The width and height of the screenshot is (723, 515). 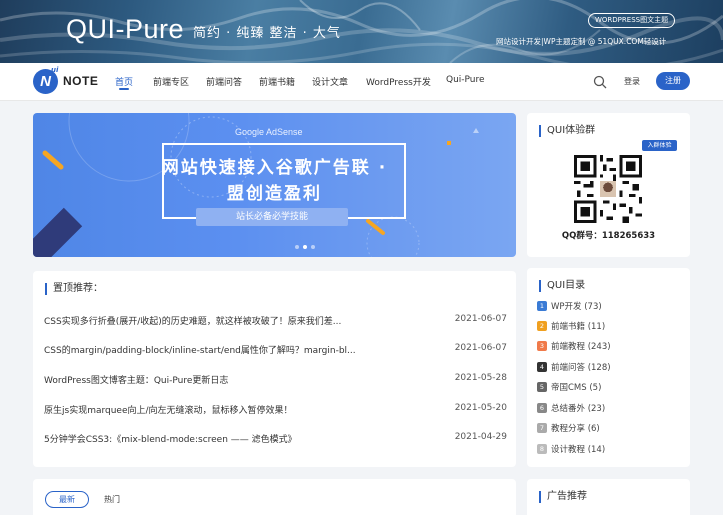 I want to click on nav-active-indicator, so click(x=124, y=89).